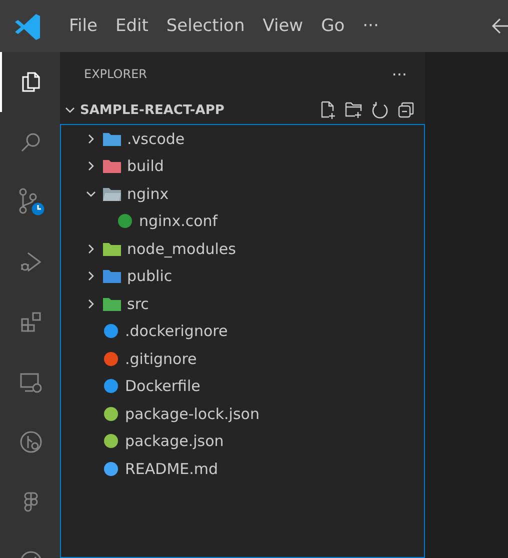 The width and height of the screenshot is (508, 558). Describe the element at coordinates (242, 138) in the screenshot. I see `tree-item: .vscode` at that location.